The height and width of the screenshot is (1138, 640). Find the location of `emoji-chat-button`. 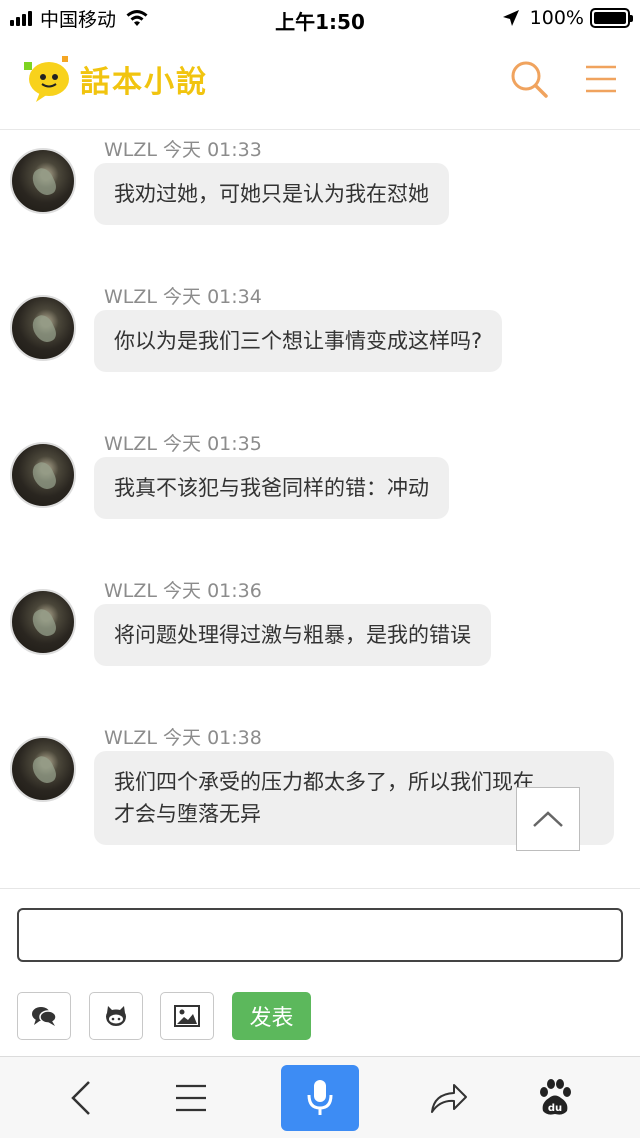

emoji-chat-button is located at coordinates (44, 1016).